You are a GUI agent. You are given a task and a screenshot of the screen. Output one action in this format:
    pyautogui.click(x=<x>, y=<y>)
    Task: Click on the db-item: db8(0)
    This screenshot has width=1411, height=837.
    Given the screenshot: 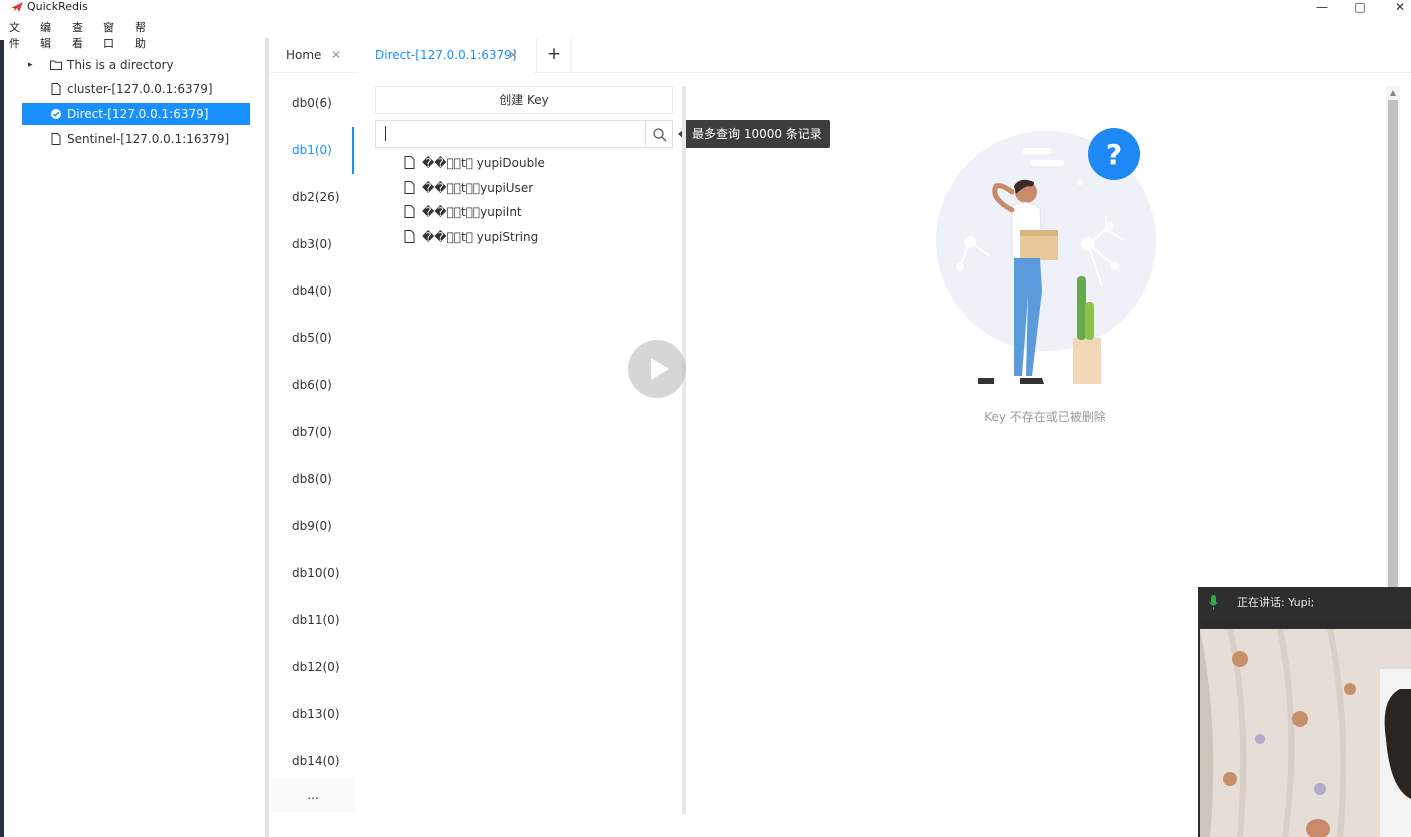 What is the action you would take?
    pyautogui.click(x=313, y=479)
    